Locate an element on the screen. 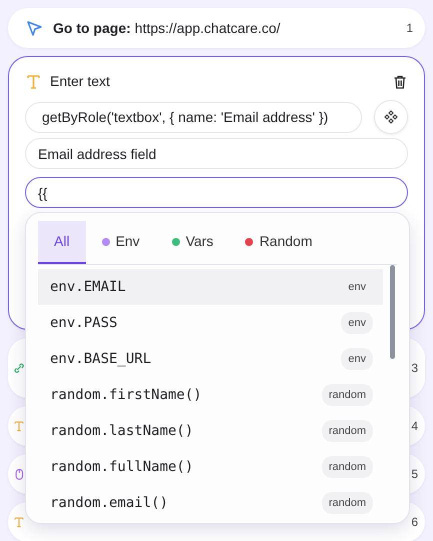 The width and height of the screenshot is (433, 541). step-number: 5 is located at coordinates (414, 474).